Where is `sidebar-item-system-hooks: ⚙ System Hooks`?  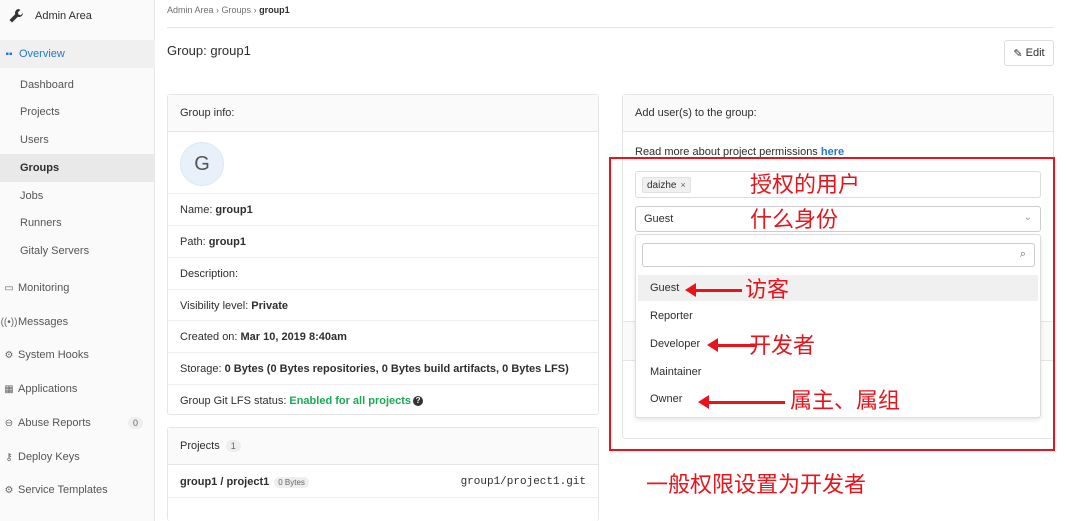 sidebar-item-system-hooks: ⚙ System Hooks is located at coordinates (77, 355).